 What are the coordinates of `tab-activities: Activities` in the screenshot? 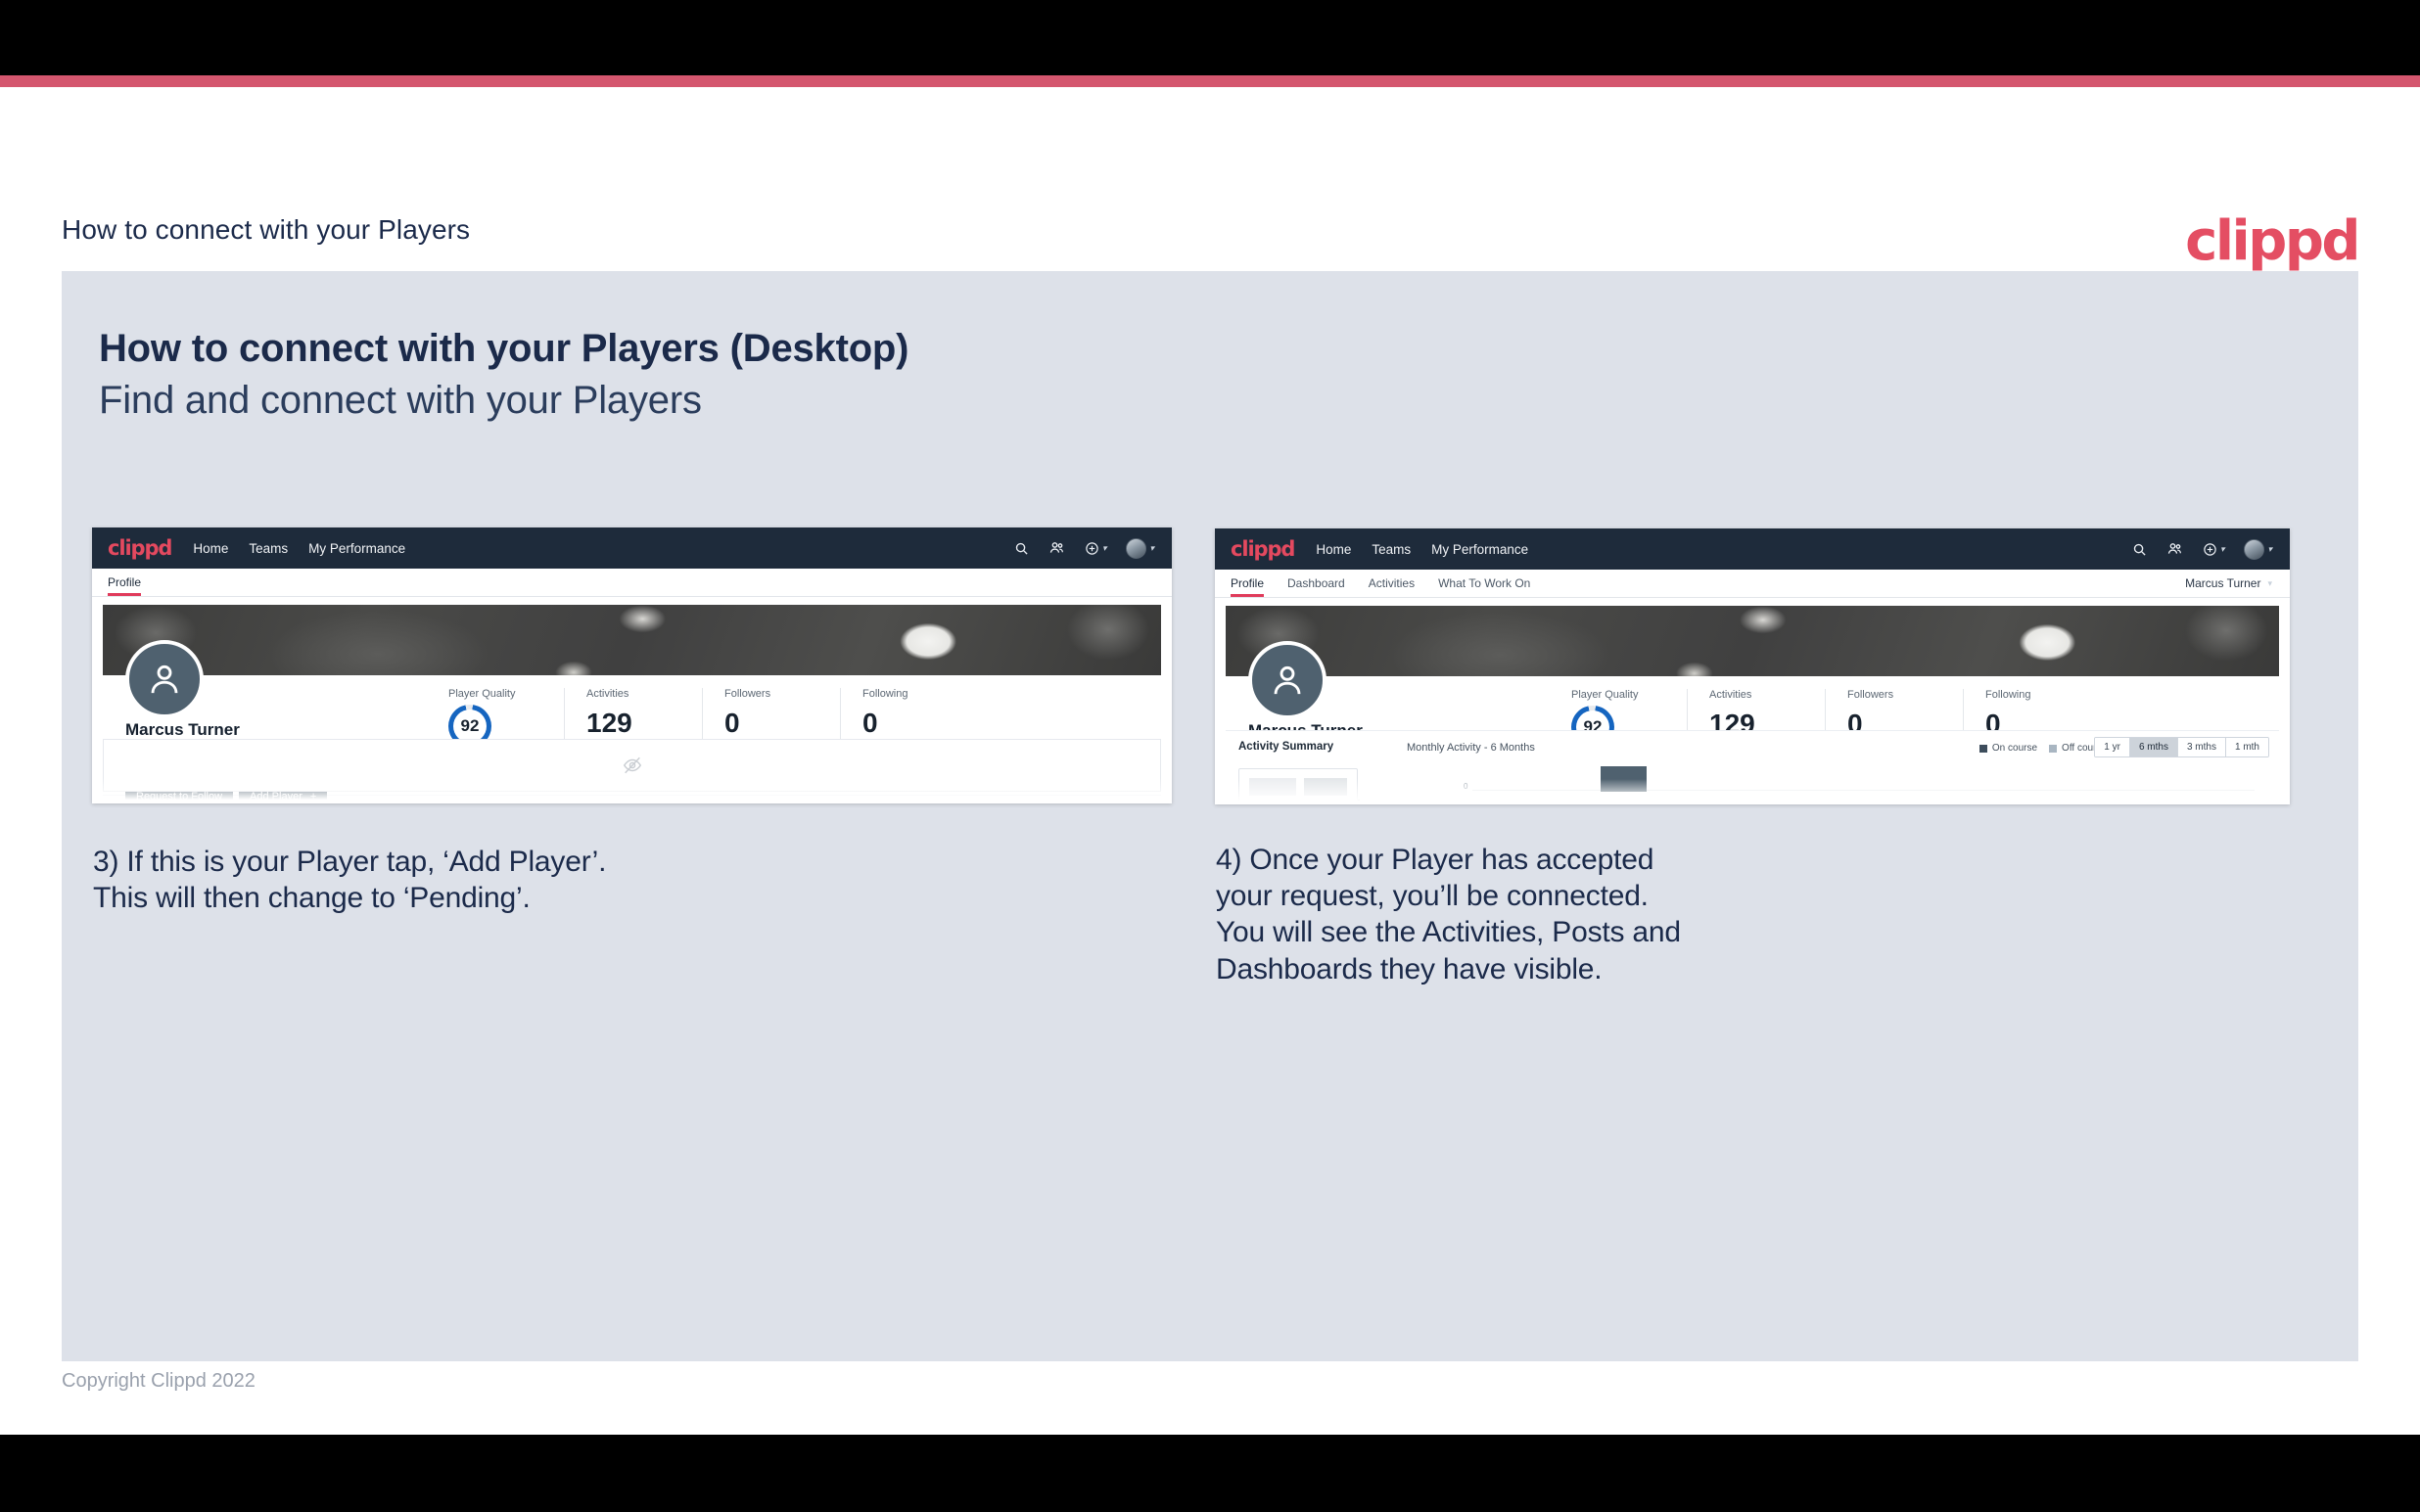 It's located at (1392, 583).